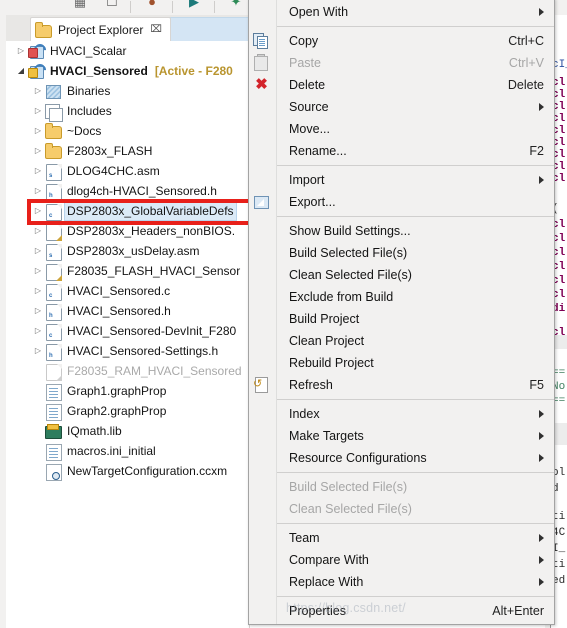  Describe the element at coordinates (127, 91) in the screenshot. I see `tree-item: ▷ Binaries` at that location.